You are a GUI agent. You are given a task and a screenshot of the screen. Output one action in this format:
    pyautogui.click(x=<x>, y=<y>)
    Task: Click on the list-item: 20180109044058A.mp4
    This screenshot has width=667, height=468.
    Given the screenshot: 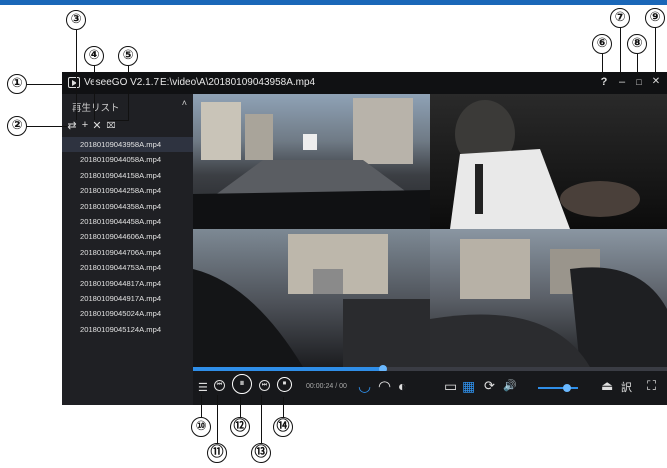 What is the action you would take?
    pyautogui.click(x=127, y=159)
    